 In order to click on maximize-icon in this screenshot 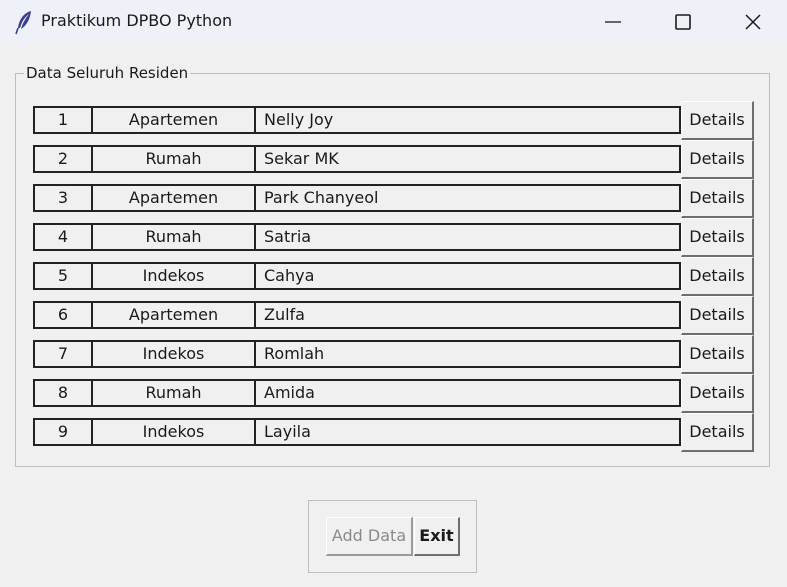, I will do `click(683, 22)`.